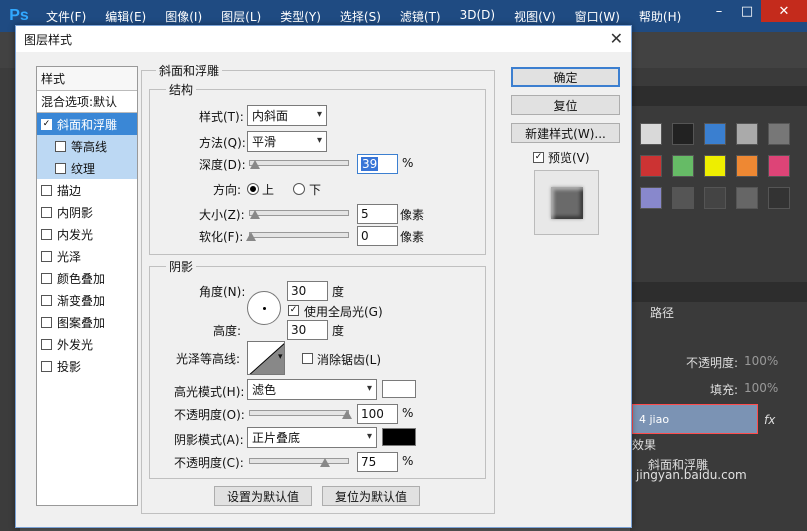  Describe the element at coordinates (399, 389) in the screenshot. I see `highlight-color-swatch` at that location.